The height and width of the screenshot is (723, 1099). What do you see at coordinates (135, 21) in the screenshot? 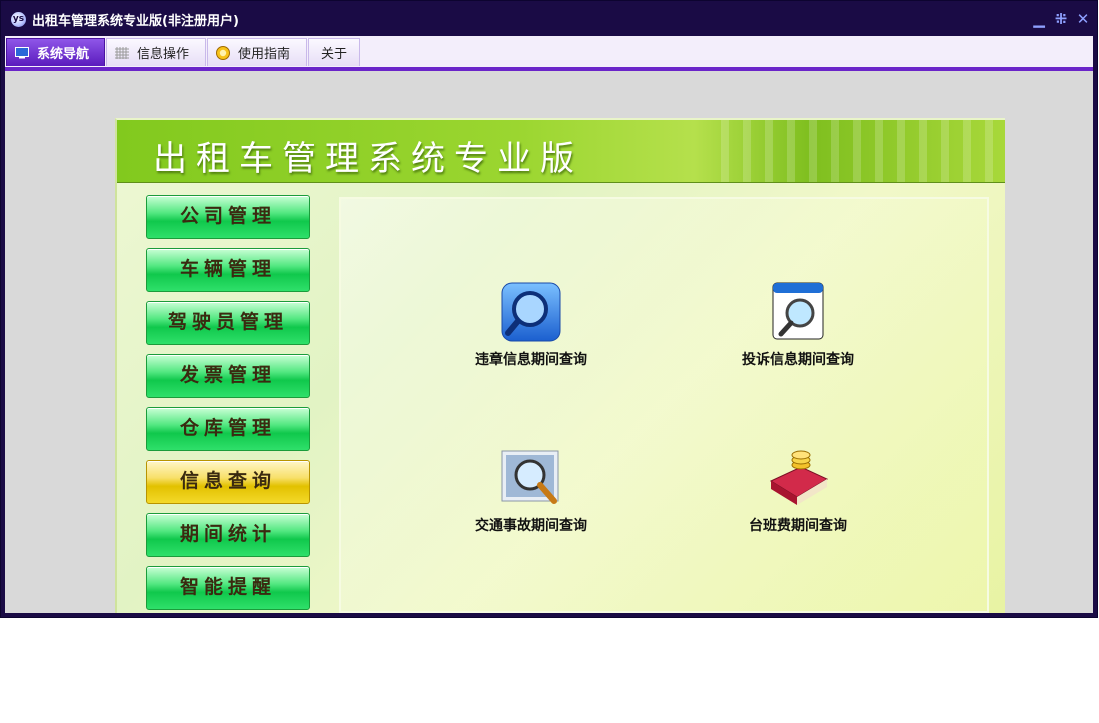
I see `window-title: 出租车管理系统专业版(非注册用户)` at bounding box center [135, 21].